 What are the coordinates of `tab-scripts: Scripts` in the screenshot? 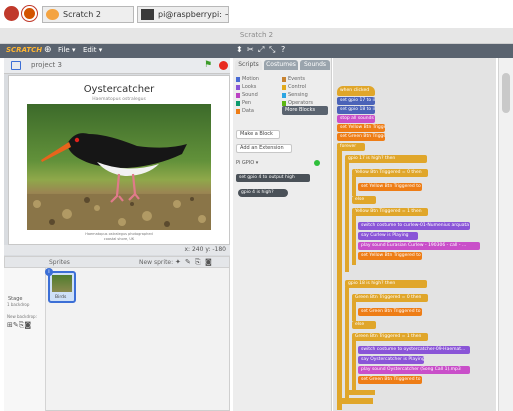 It's located at (248, 65).